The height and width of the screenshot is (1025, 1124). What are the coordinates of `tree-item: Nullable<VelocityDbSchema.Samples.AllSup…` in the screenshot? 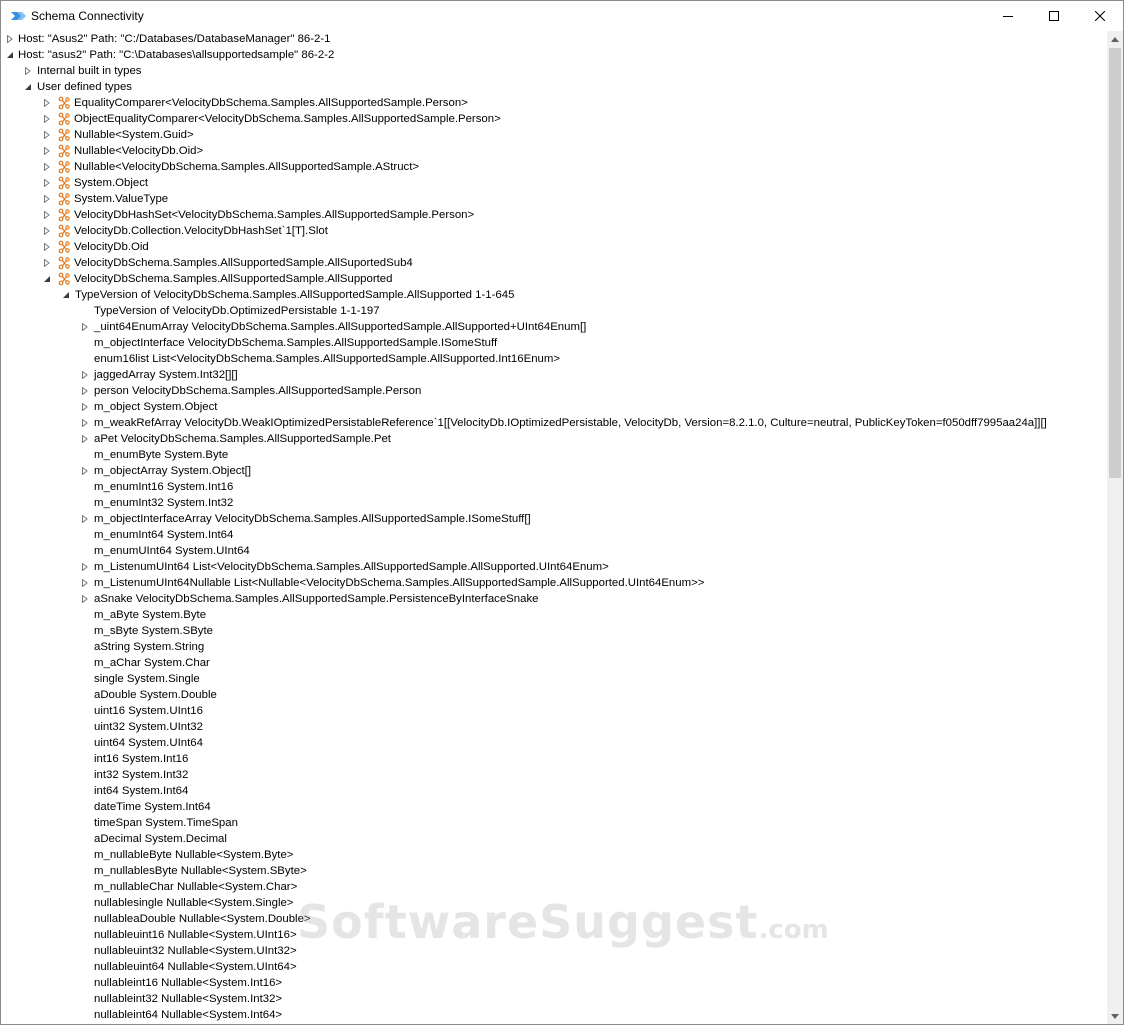 It's located at (554, 167).